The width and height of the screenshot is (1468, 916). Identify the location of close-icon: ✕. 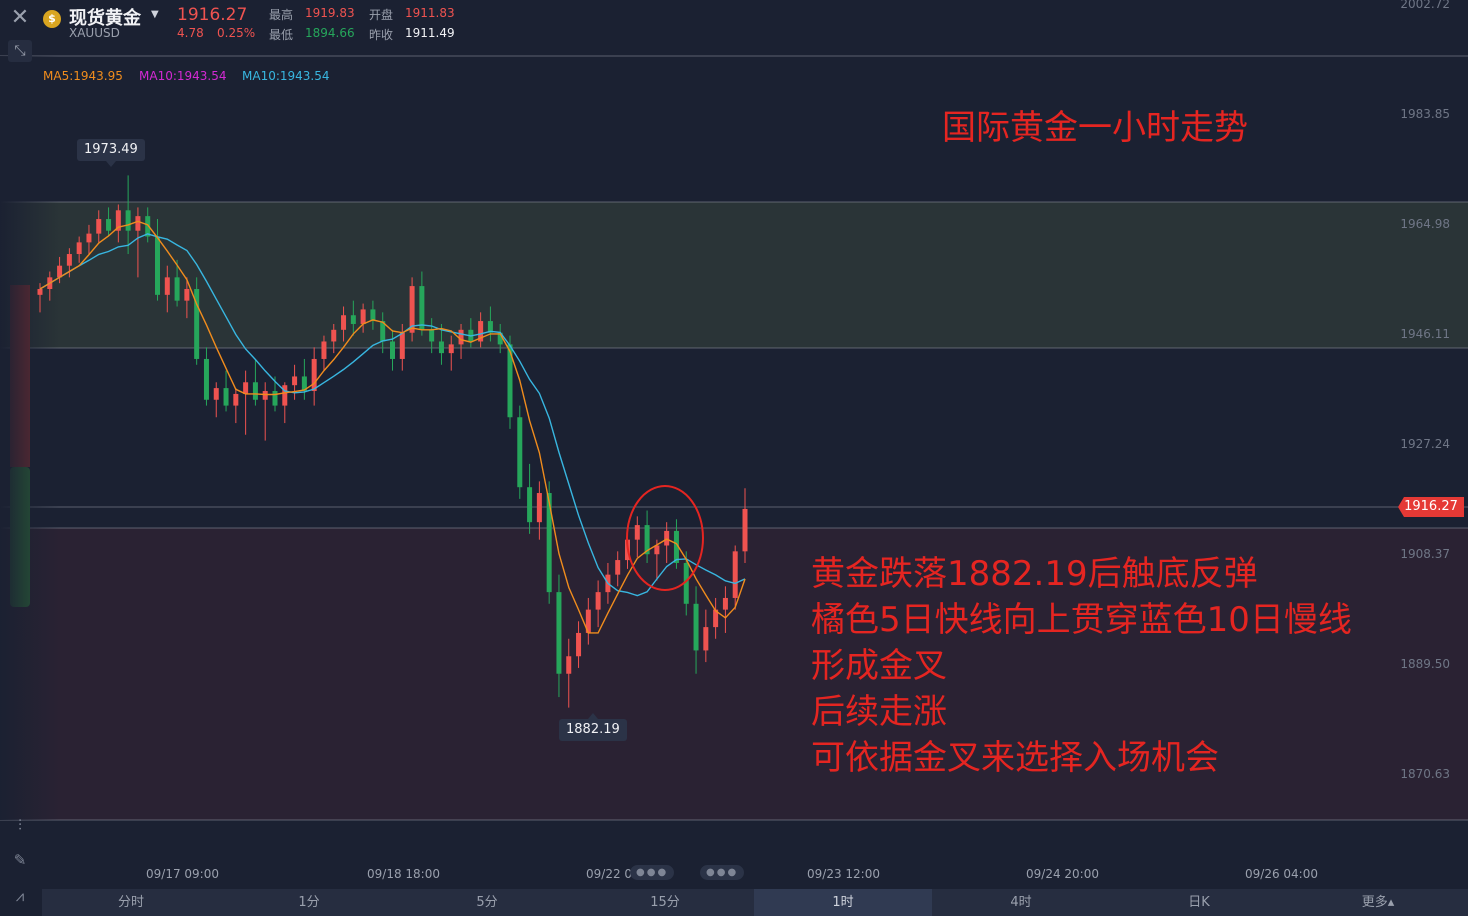
(20, 18).